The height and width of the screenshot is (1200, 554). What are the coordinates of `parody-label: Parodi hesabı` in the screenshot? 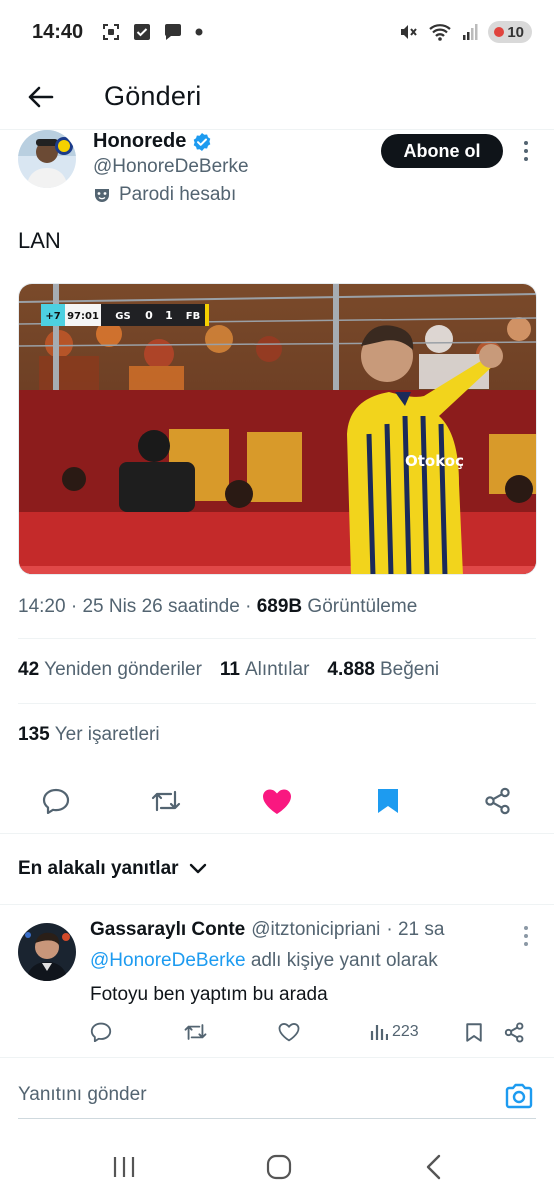 It's located at (164, 195).